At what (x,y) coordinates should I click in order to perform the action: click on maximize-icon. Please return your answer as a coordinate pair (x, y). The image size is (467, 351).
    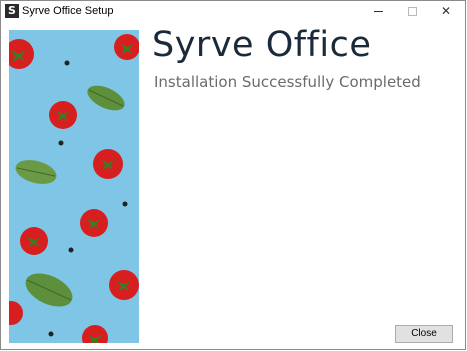
    Looking at the image, I should click on (412, 11).